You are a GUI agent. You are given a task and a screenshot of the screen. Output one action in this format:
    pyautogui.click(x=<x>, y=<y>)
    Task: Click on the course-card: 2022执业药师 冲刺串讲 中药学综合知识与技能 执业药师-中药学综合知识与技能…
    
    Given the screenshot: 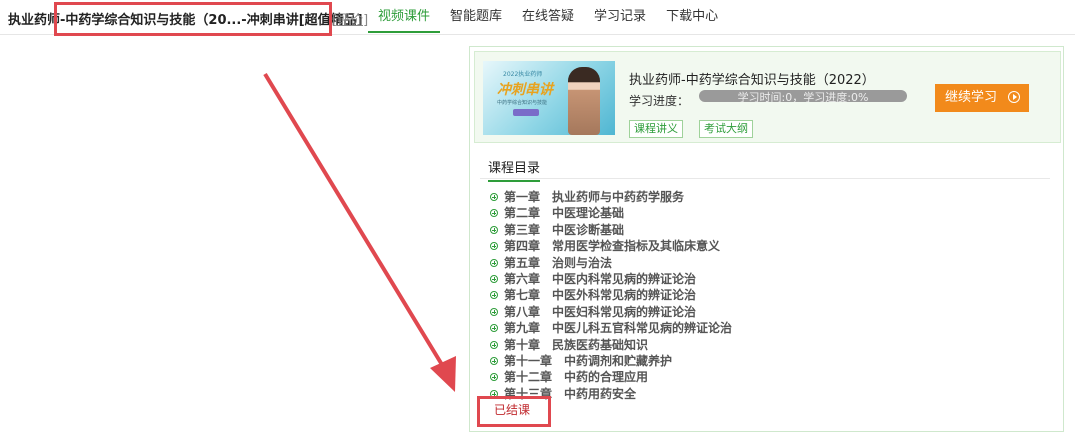 What is the action you would take?
    pyautogui.click(x=767, y=97)
    